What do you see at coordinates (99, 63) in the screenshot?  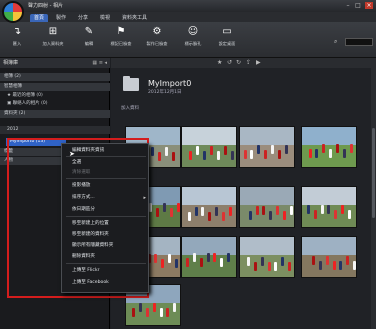 I see `view-toggle-icon: ▦ ≡ ◂` at bounding box center [99, 63].